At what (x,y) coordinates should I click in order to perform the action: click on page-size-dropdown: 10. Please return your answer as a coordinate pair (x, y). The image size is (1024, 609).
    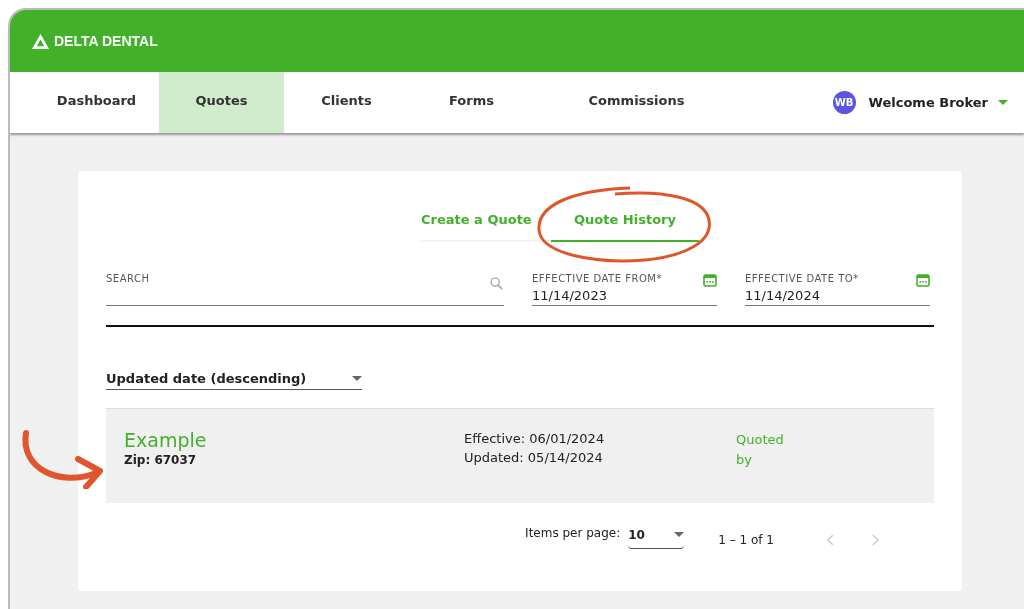
    Looking at the image, I should click on (656, 537).